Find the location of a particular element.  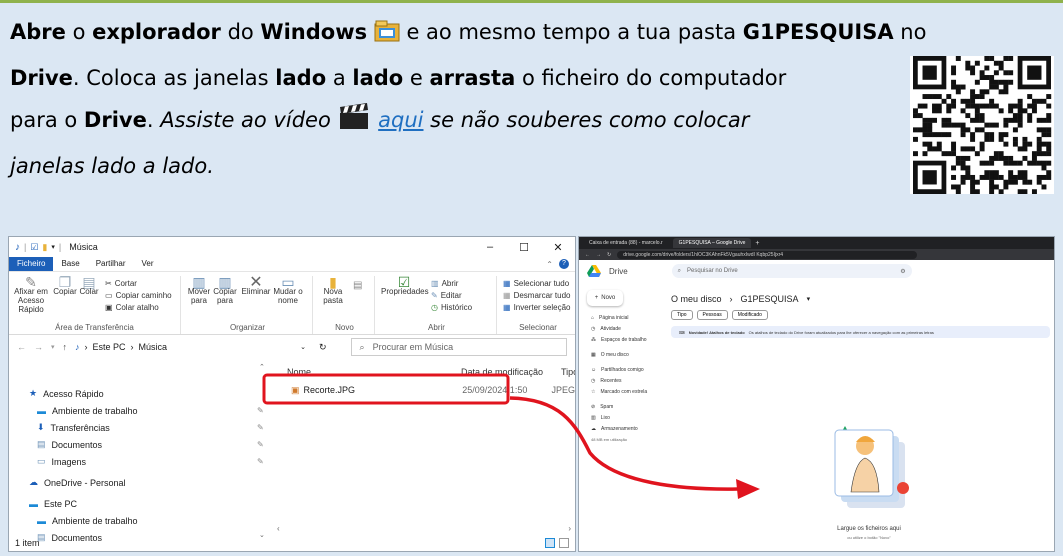

drag-arrow-head is located at coordinates (748, 489).